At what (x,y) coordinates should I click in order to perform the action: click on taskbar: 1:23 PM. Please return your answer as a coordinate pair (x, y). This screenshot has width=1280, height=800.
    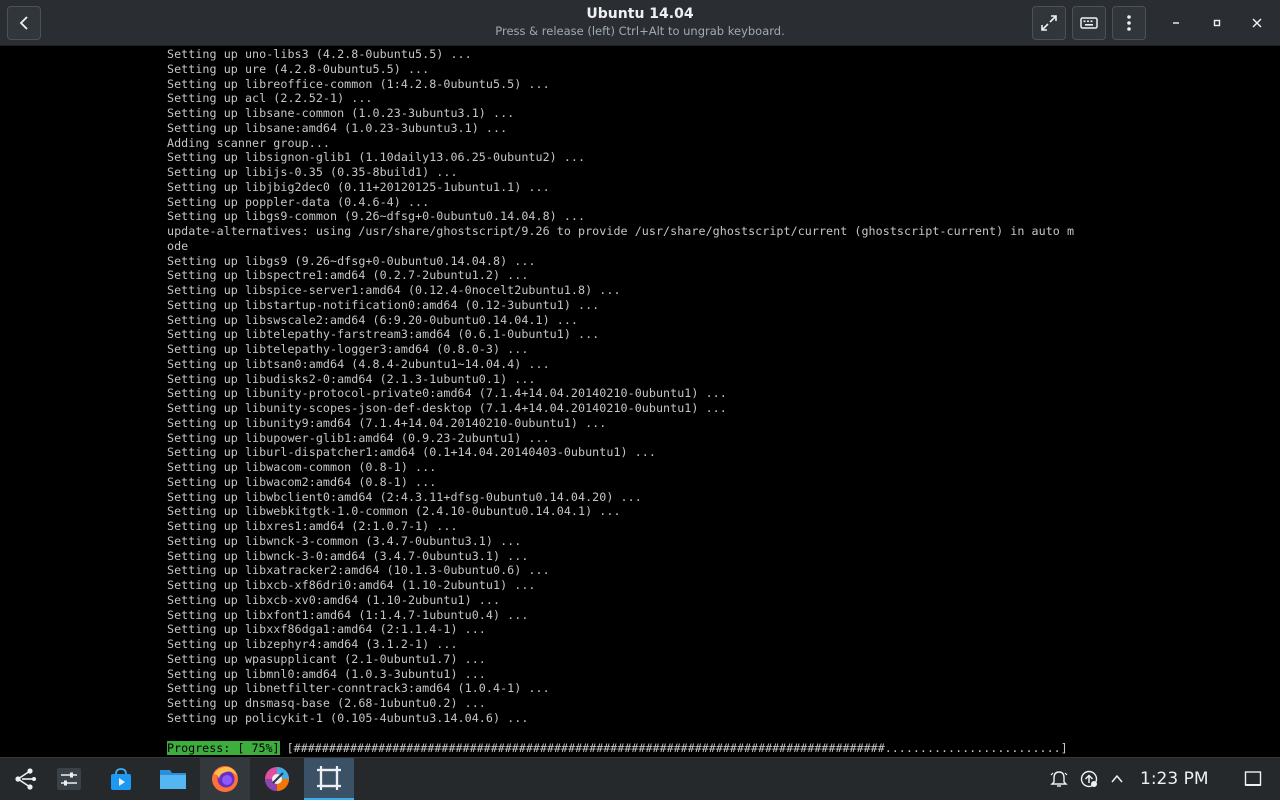
    Looking at the image, I should click on (640, 778).